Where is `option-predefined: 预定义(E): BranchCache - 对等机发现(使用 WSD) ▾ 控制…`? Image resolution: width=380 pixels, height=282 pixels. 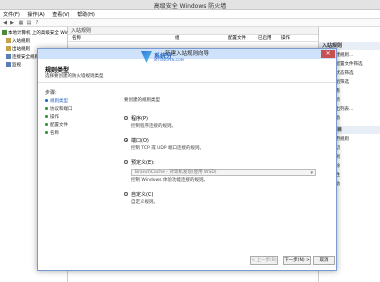 option-predefined: 预定义(E): BranchCache - 对等机发现(使用 WSD) ▾ 控制… is located at coordinates (224, 171).